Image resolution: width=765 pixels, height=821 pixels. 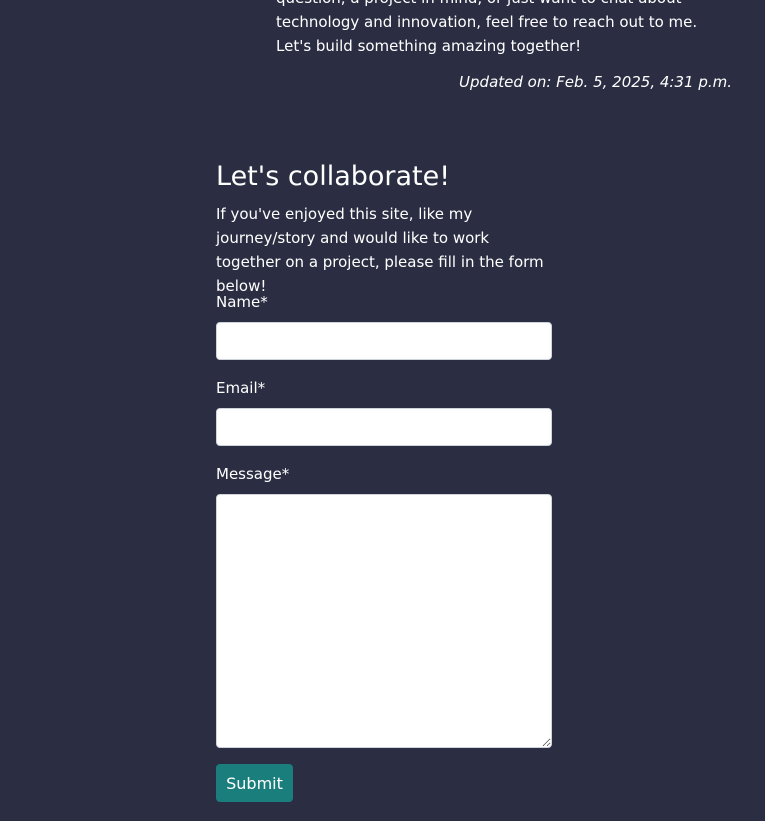 What do you see at coordinates (254, 783) in the screenshot?
I see `submit-button: Submit` at bounding box center [254, 783].